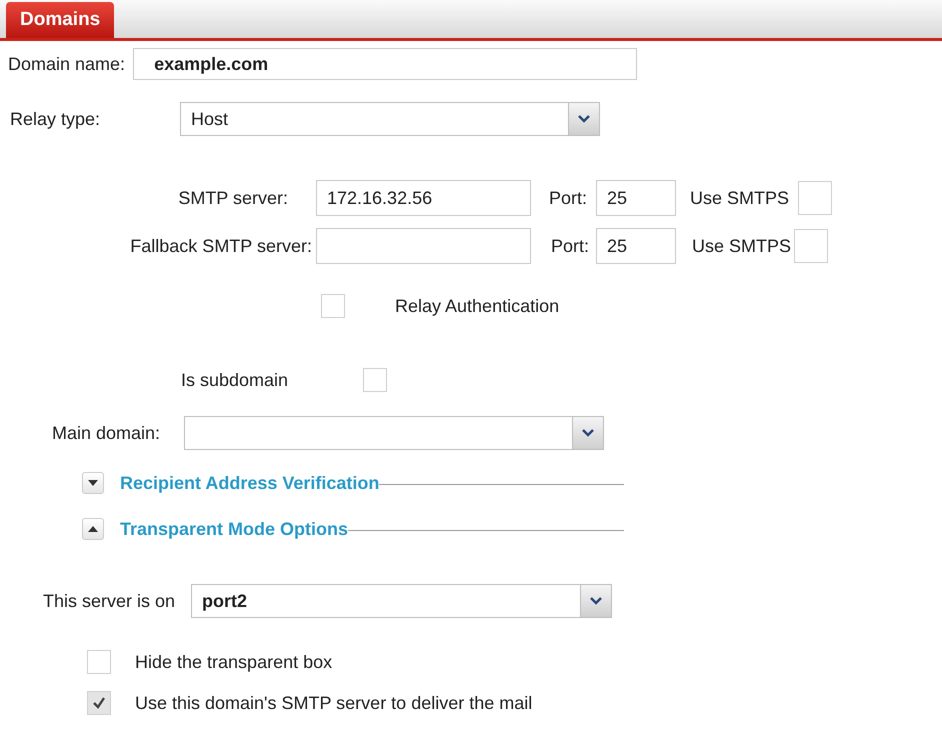 Image resolution: width=942 pixels, height=737 pixels. Describe the element at coordinates (109, 601) in the screenshot. I see `field-label: This server is on` at that location.